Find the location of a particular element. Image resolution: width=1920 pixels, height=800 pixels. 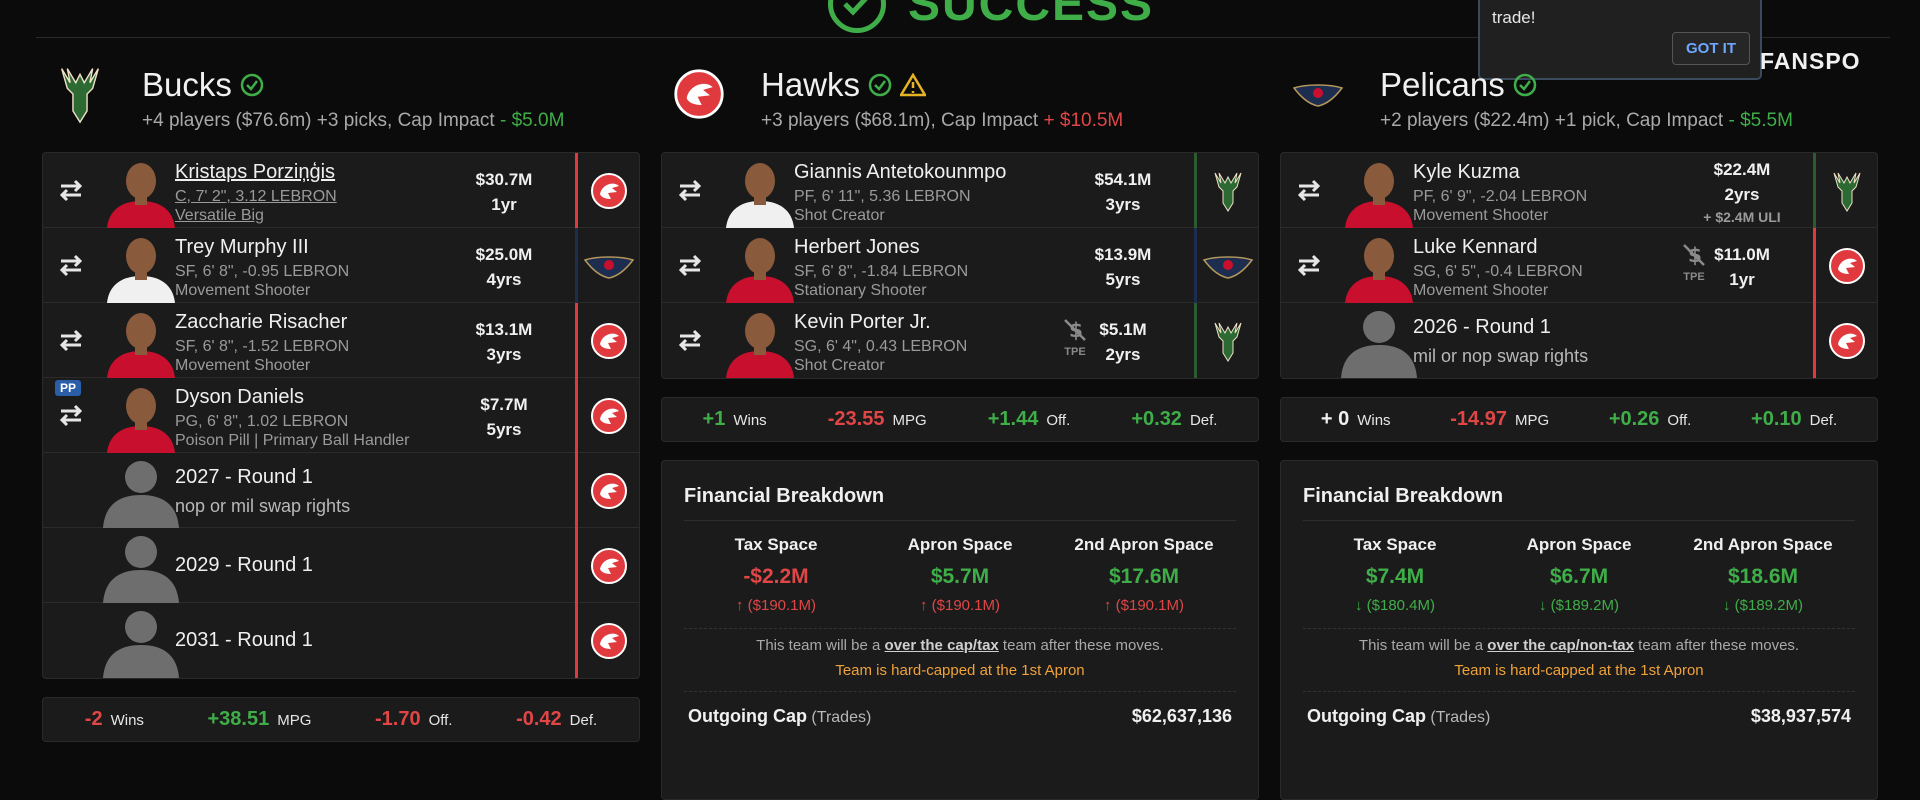

player-name: Kevin Porter Jr. is located at coordinates (862, 322).